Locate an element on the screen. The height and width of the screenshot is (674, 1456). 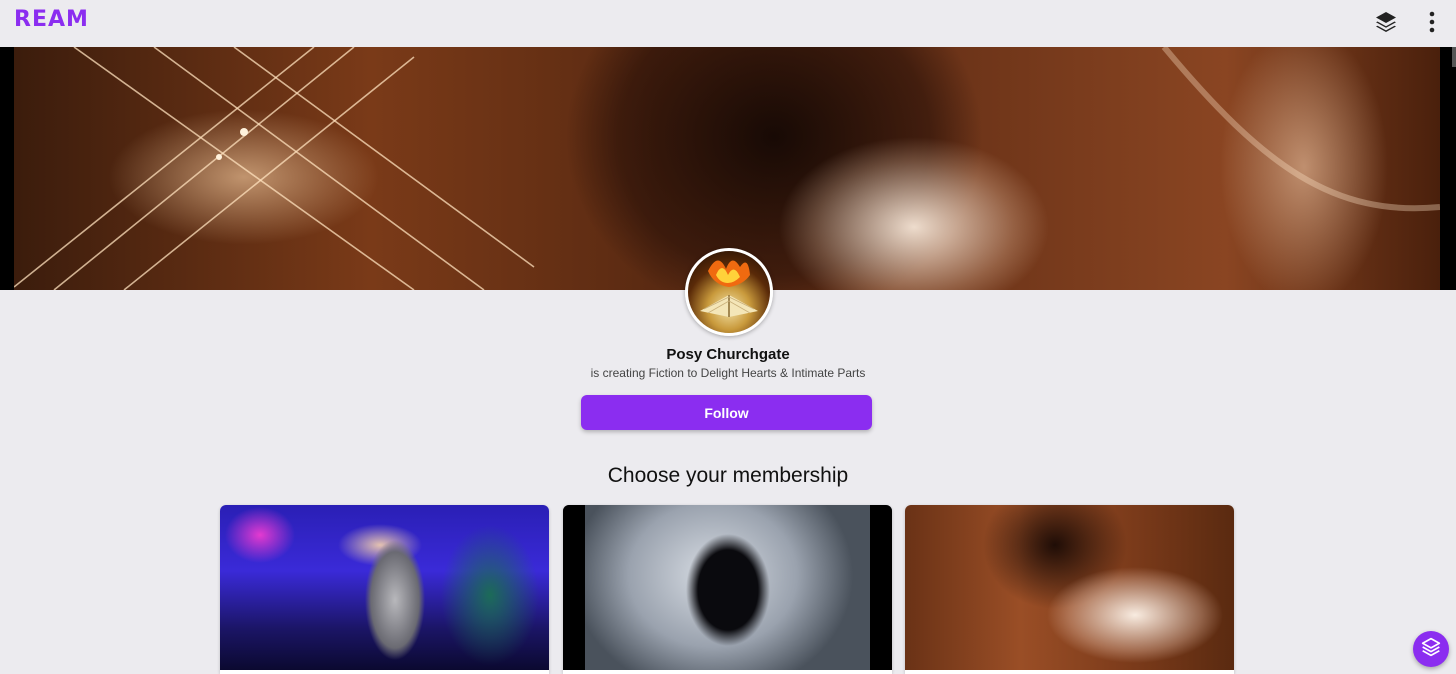
ream-logo: REAM is located at coordinates (51, 19).